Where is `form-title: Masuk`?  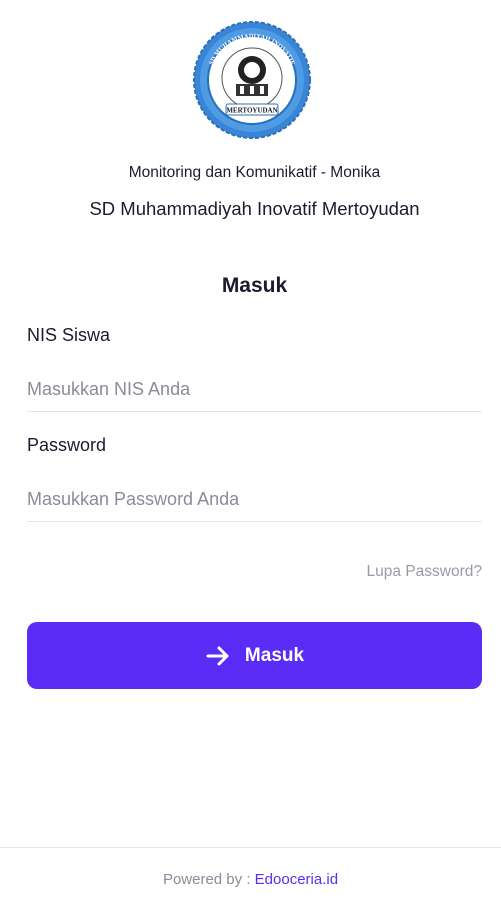
form-title: Masuk is located at coordinates (254, 285).